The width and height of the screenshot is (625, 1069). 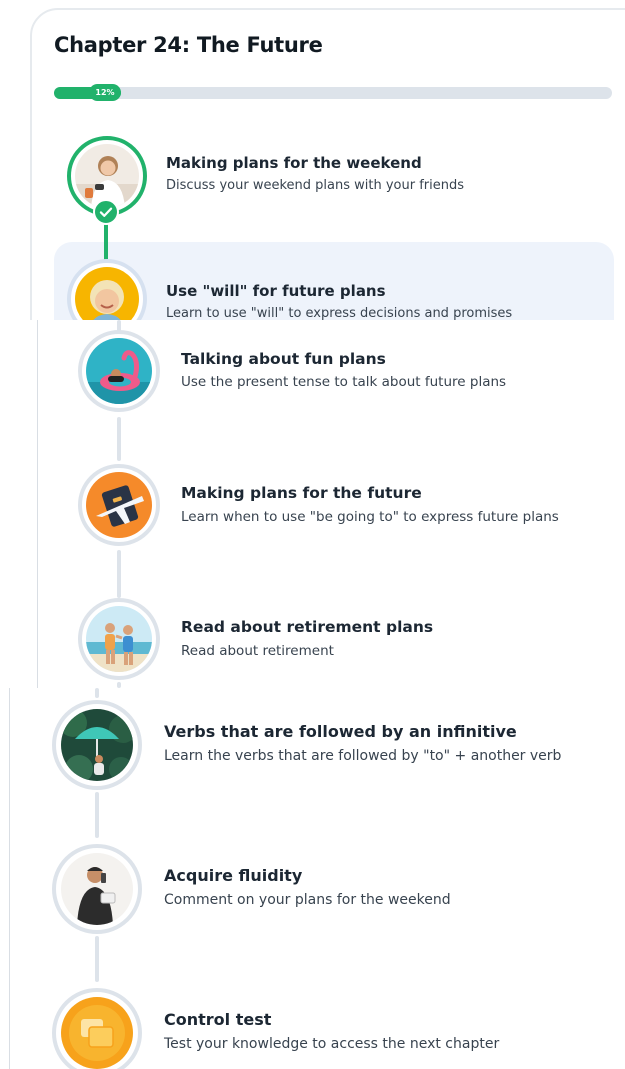 What do you see at coordinates (218, 1019) in the screenshot?
I see `lesson-title: Control test` at bounding box center [218, 1019].